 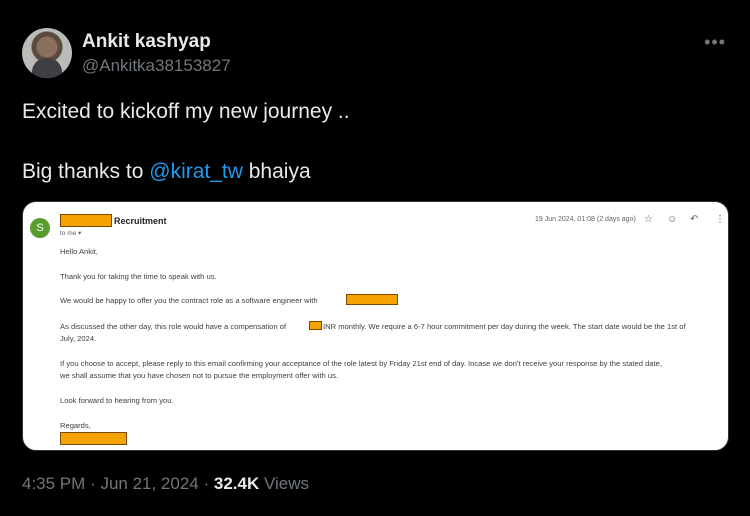 What do you see at coordinates (186, 111) in the screenshot?
I see `tweet-line-1: Excited to kickoff my new journey ..` at bounding box center [186, 111].